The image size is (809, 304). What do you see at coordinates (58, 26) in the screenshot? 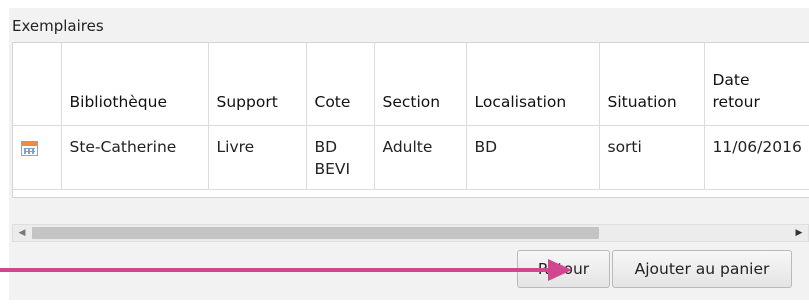
I see `panel-title: Exemplaires` at bounding box center [58, 26].